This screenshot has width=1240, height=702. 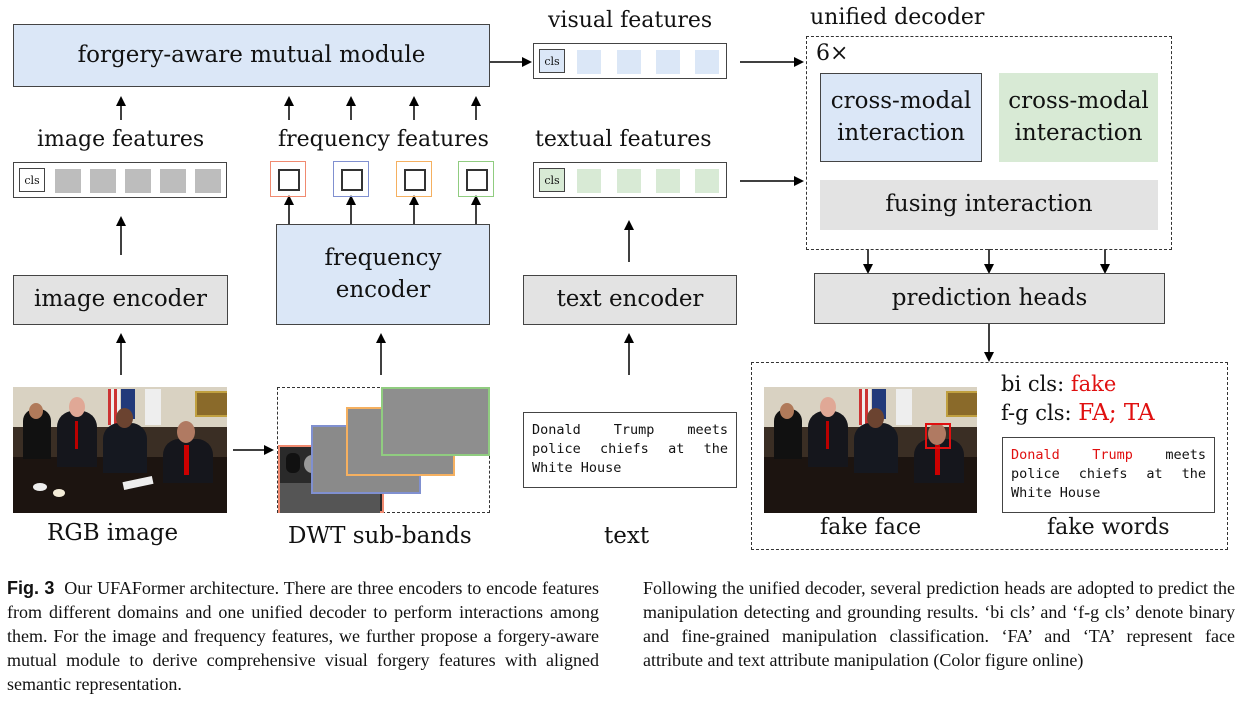 I want to click on frequency-feature-lh, so click(x=351, y=179).